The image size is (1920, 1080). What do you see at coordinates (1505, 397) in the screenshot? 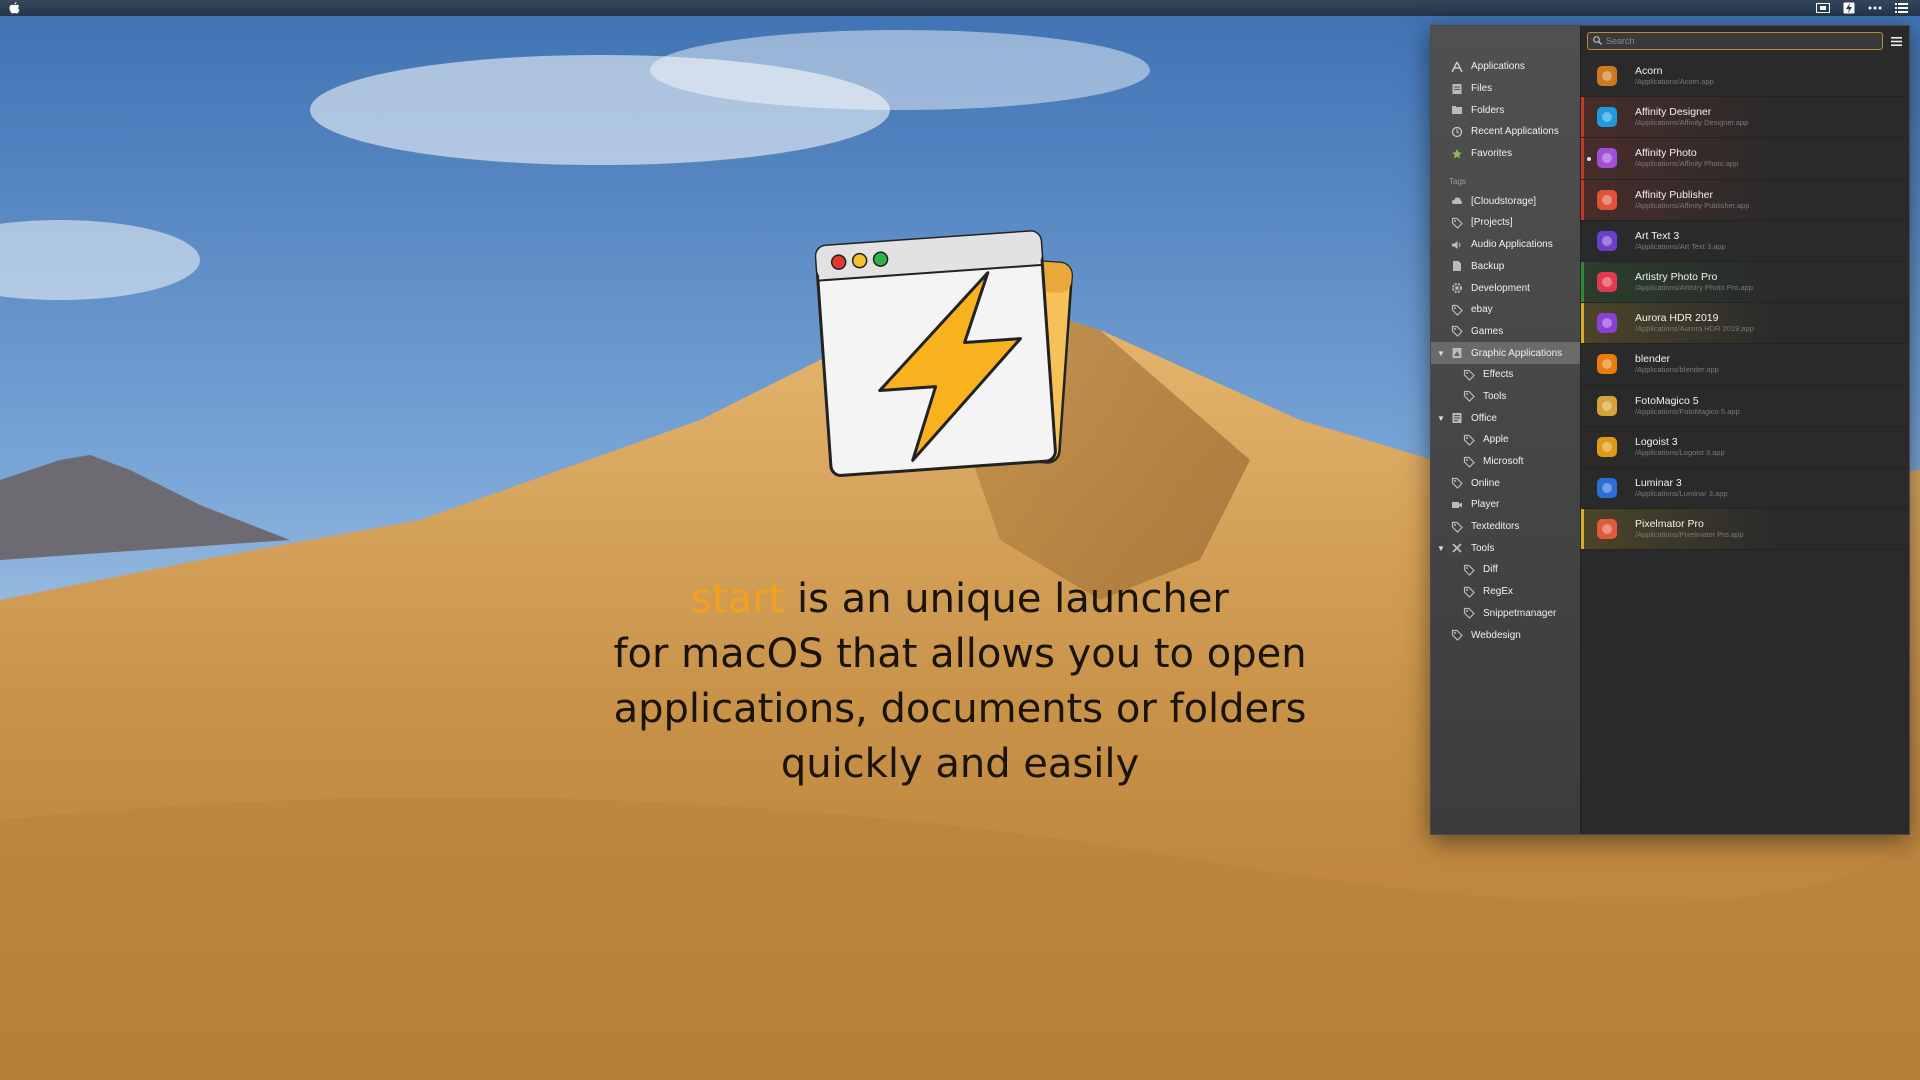
I see `tag-item-tools: Tools` at bounding box center [1505, 397].